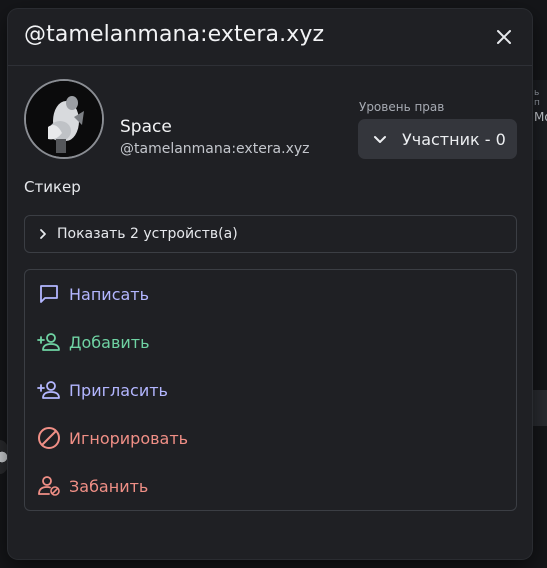  I want to click on block-icon, so click(49, 438).